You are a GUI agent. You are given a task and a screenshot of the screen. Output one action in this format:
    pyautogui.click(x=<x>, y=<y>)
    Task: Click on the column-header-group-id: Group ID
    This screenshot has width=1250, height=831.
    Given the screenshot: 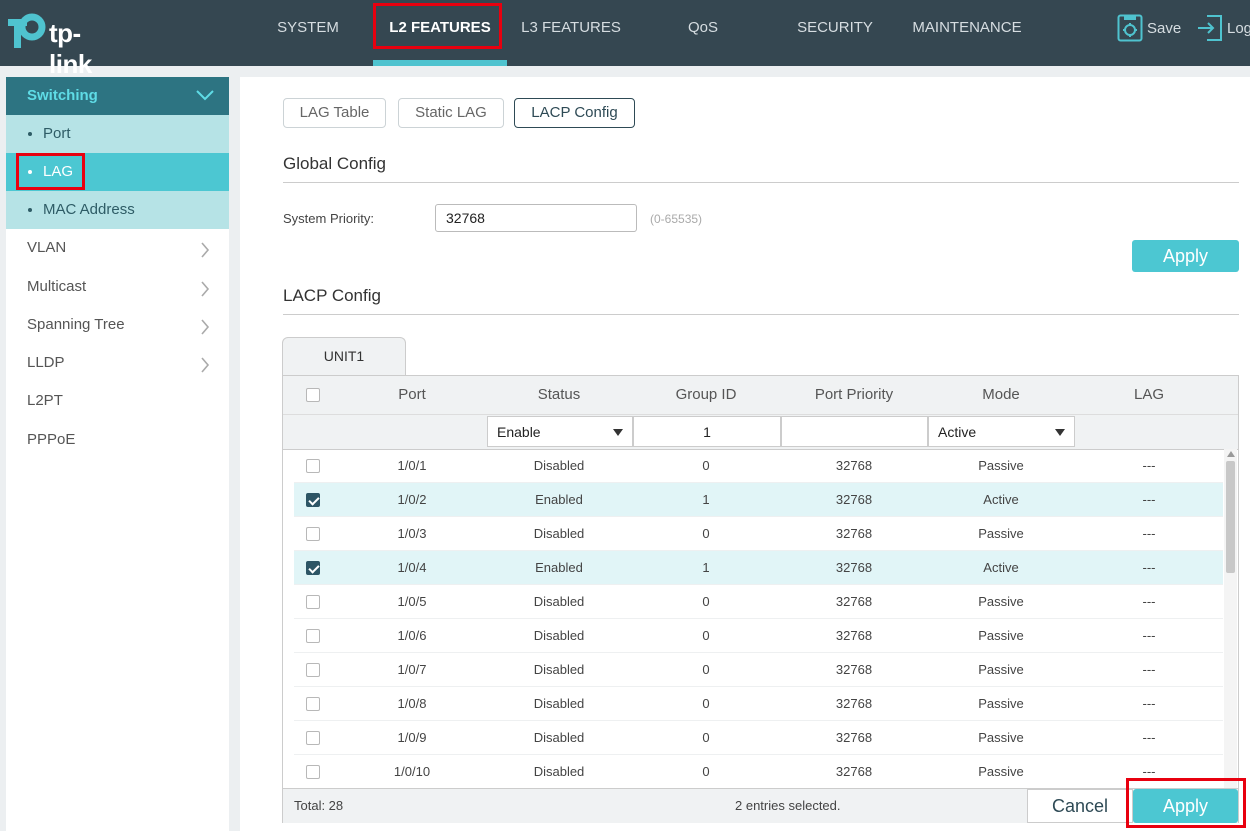 What is the action you would take?
    pyautogui.click(x=706, y=394)
    